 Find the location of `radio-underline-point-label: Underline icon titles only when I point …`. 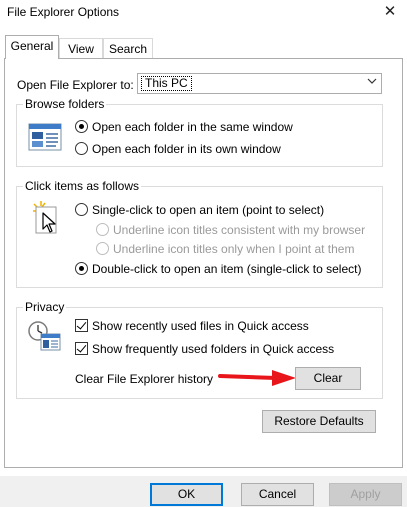

radio-underline-point-label: Underline icon titles only when I point … is located at coordinates (234, 249).